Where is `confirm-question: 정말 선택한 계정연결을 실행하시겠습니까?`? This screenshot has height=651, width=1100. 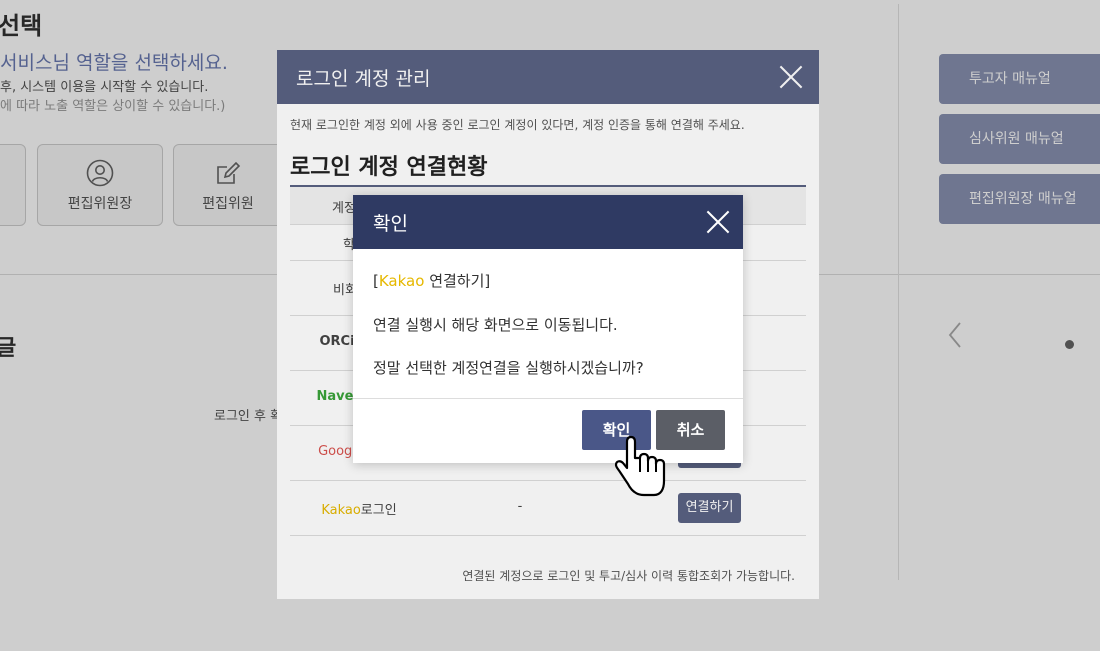 confirm-question: 정말 선택한 계정연결을 실행하시겠습니까? is located at coordinates (508, 368).